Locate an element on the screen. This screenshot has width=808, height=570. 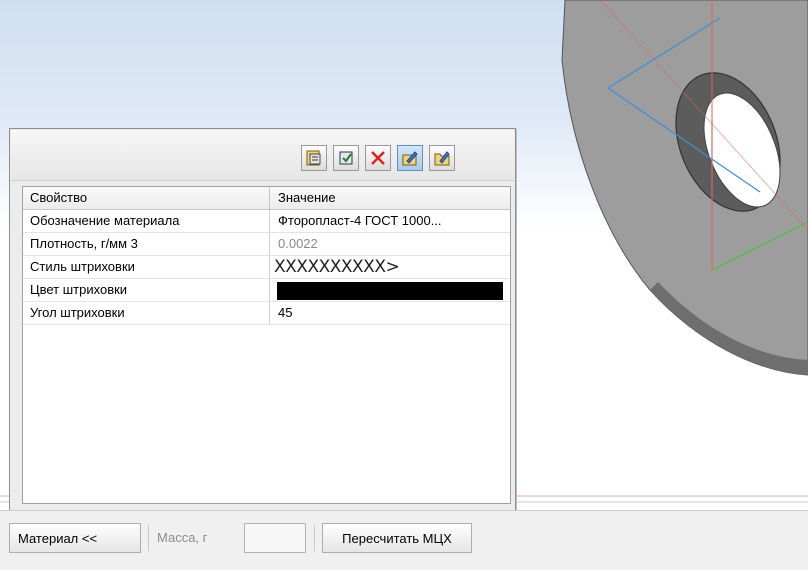
table-row: Угол штриховки 45 is located at coordinates (266, 313).